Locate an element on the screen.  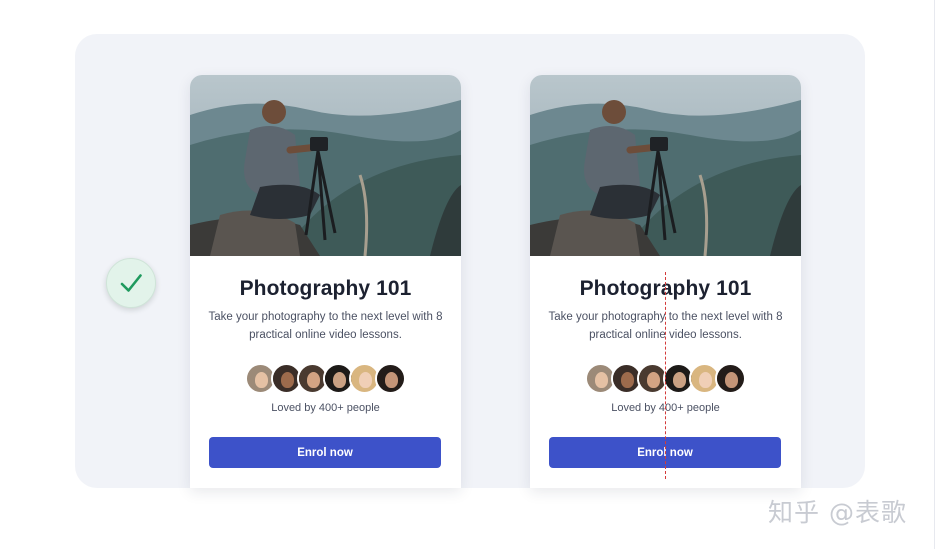
correct-badge is located at coordinates (131, 283).